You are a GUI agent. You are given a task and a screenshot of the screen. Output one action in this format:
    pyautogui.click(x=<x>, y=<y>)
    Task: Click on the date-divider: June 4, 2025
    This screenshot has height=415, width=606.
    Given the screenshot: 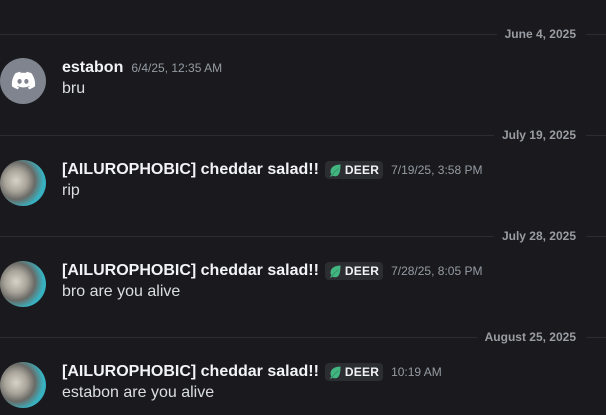 What is the action you would take?
    pyautogui.click(x=303, y=34)
    